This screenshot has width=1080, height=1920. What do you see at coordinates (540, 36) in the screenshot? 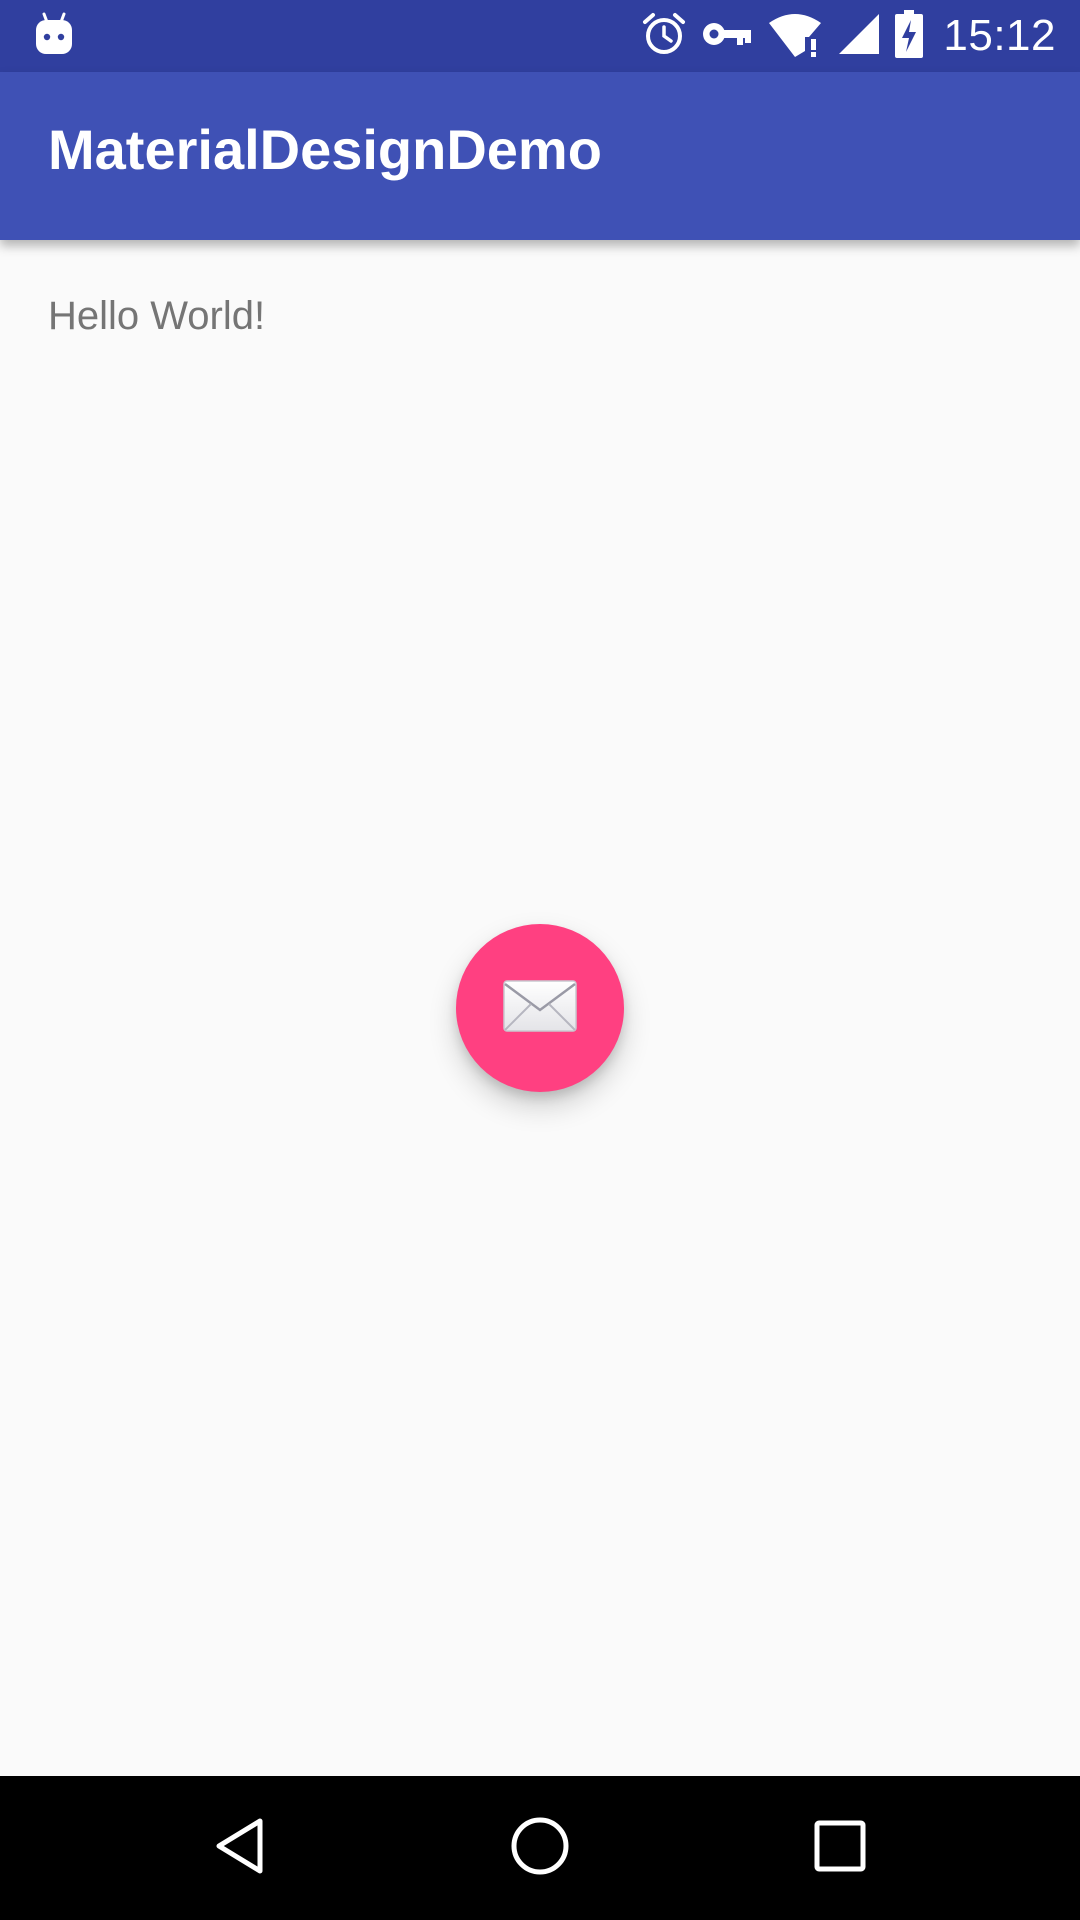
I see `status-bar: 15:12` at bounding box center [540, 36].